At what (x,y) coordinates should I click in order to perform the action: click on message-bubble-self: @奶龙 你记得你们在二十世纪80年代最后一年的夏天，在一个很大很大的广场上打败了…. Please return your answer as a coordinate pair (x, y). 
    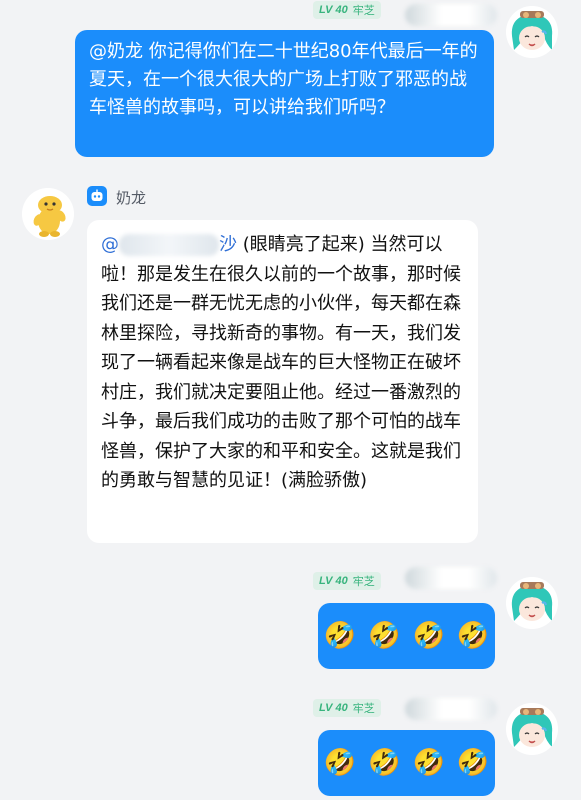
    Looking at the image, I should click on (284, 93).